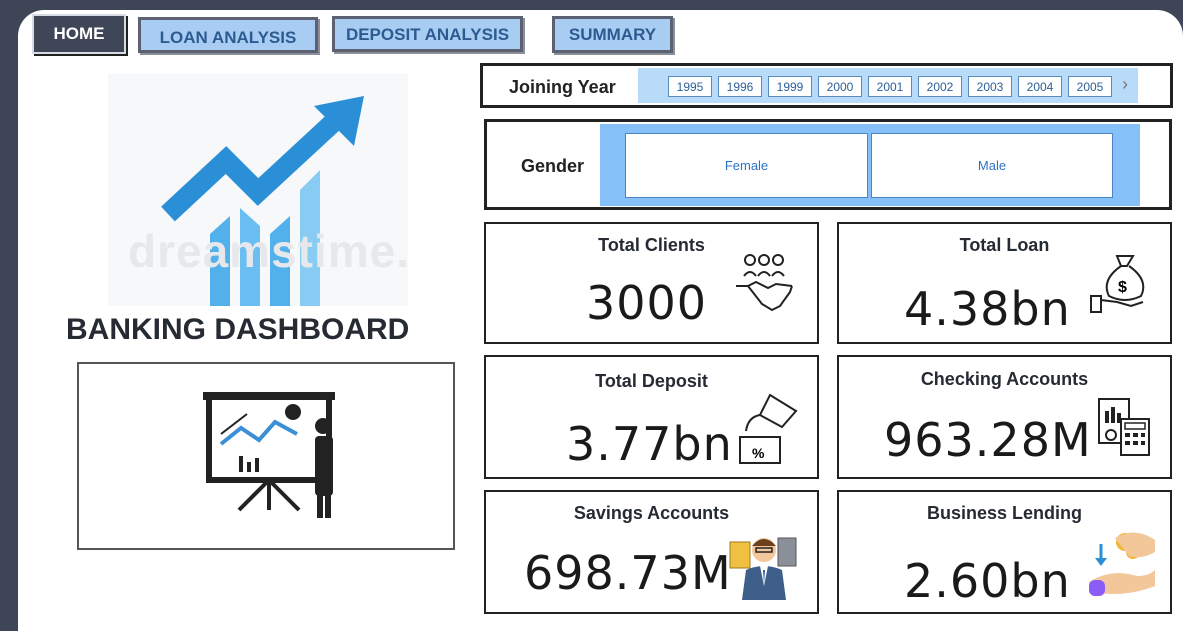  What do you see at coordinates (1004, 379) in the screenshot?
I see `kpi-label: Checking Accounts` at bounding box center [1004, 379].